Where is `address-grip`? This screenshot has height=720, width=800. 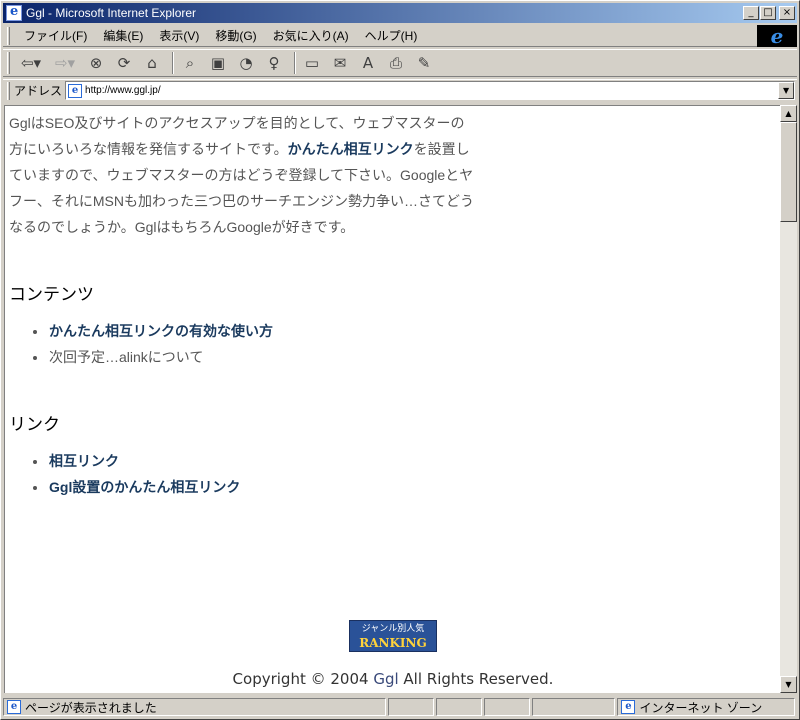
address-grip is located at coordinates (8, 90).